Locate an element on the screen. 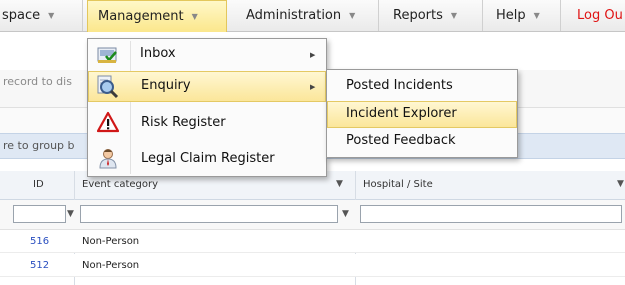  menu-item-legal-claim-register: Legal Claim Register is located at coordinates (207, 158).